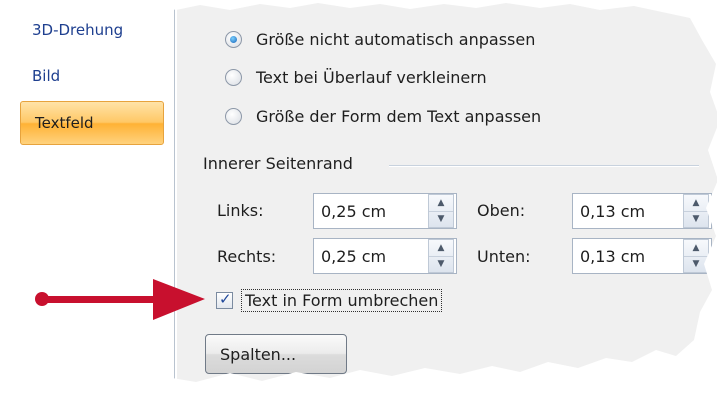 Image resolution: width=725 pixels, height=395 pixels. What do you see at coordinates (179, 299) in the screenshot?
I see `arrow-head` at bounding box center [179, 299].